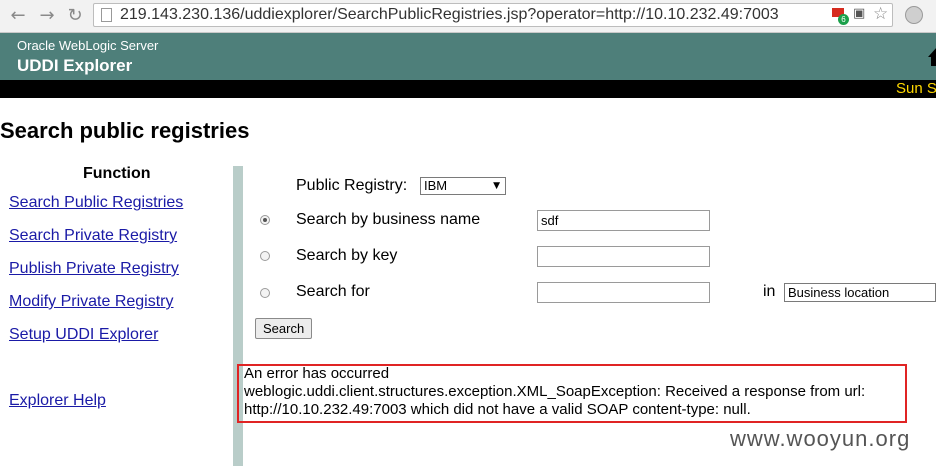 The width and height of the screenshot is (936, 466). Describe the element at coordinates (436, 185) in the screenshot. I see `registry-select-value: IBM` at that location.